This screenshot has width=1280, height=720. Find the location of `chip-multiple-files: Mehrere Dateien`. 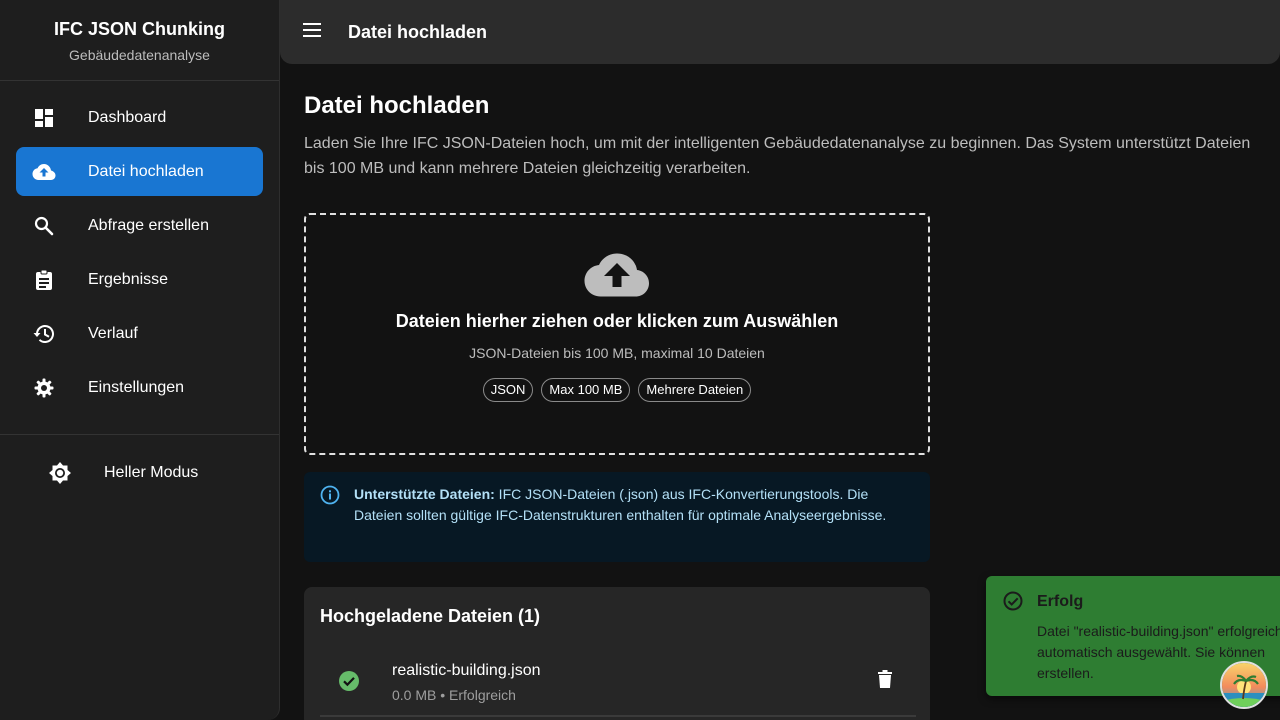

chip-multiple-files: Mehrere Dateien is located at coordinates (695, 390).